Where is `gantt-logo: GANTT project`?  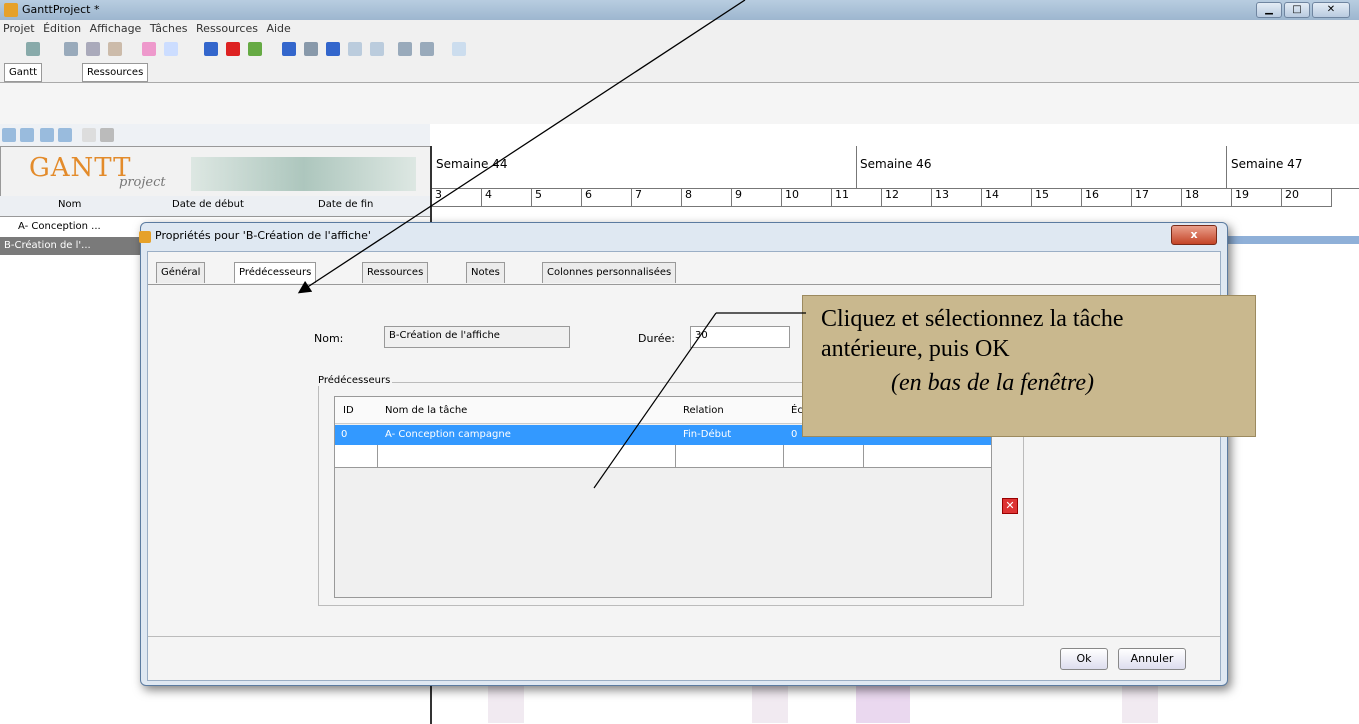 gantt-logo: GANTT project is located at coordinates (216, 172).